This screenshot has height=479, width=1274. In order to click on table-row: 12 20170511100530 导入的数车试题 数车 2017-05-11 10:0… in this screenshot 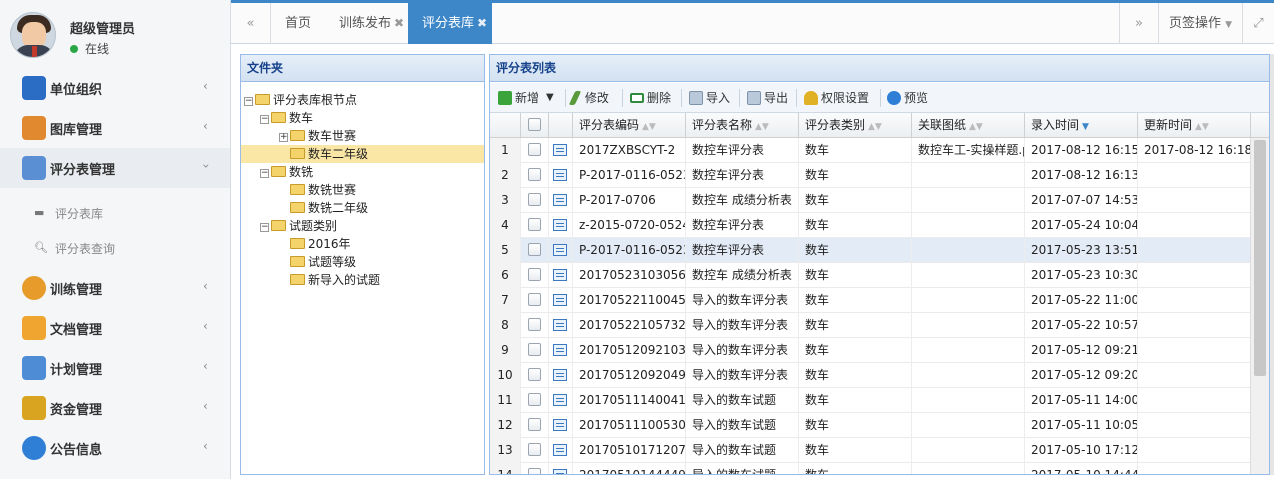, I will do `click(870, 425)`.